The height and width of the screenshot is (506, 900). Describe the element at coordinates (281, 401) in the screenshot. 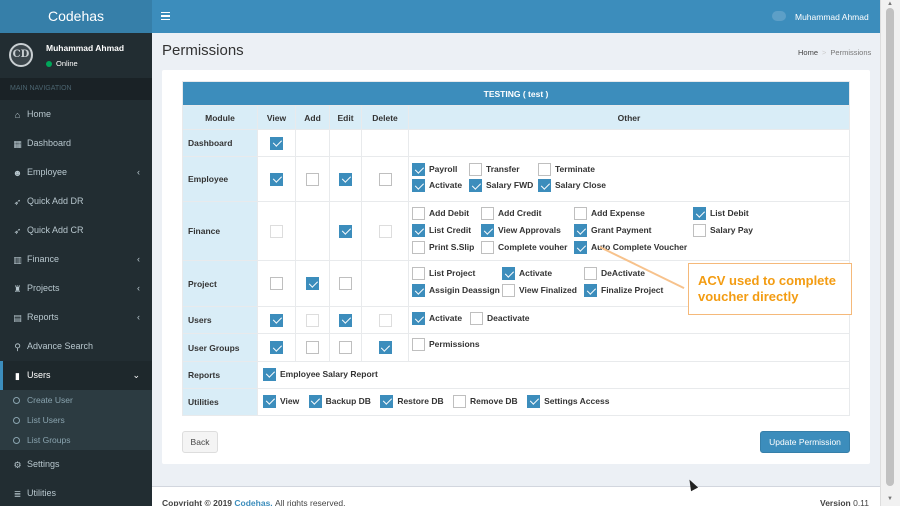

I see `perm-util-view: View` at that location.